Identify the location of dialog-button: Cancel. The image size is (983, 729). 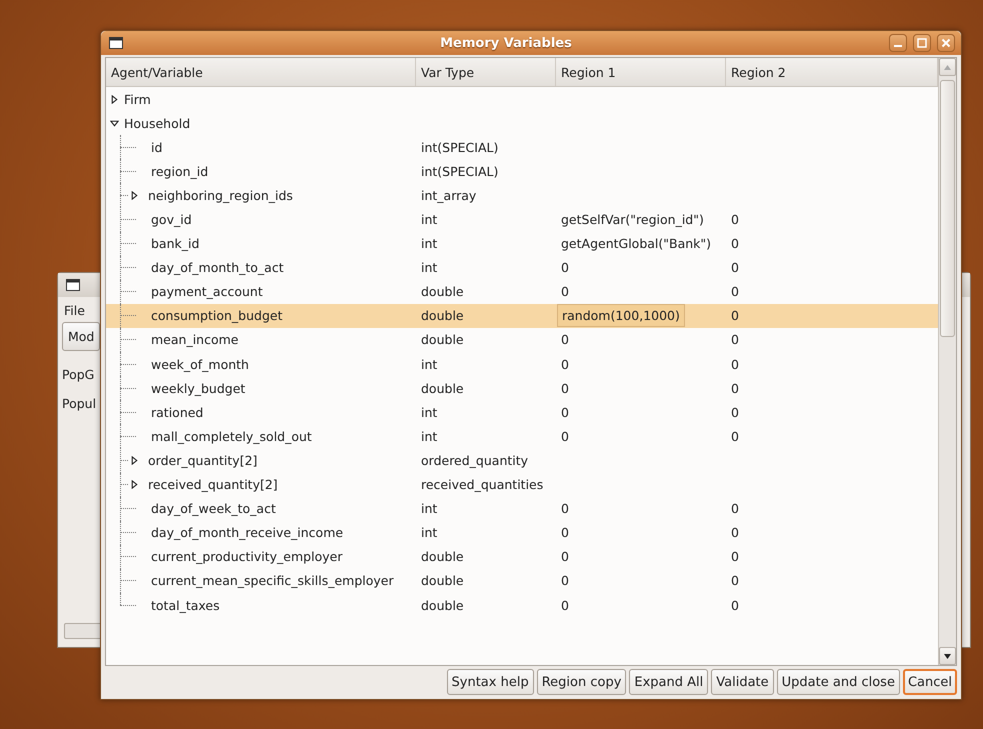
(929, 682).